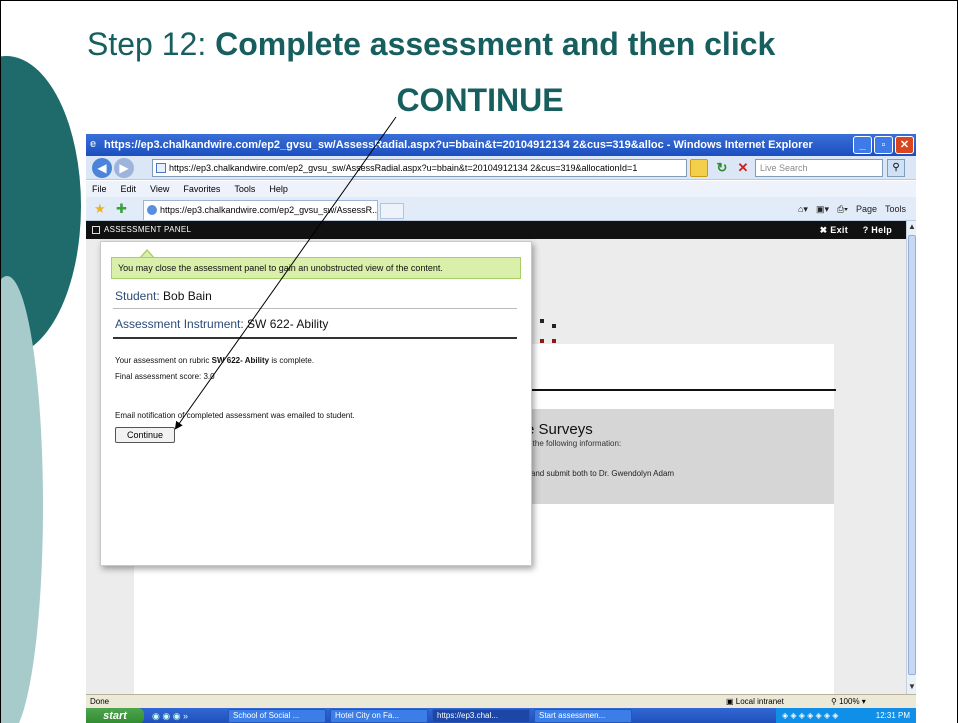 Image resolution: width=958 pixels, height=723 pixels. I want to click on close-button: ✕, so click(904, 145).